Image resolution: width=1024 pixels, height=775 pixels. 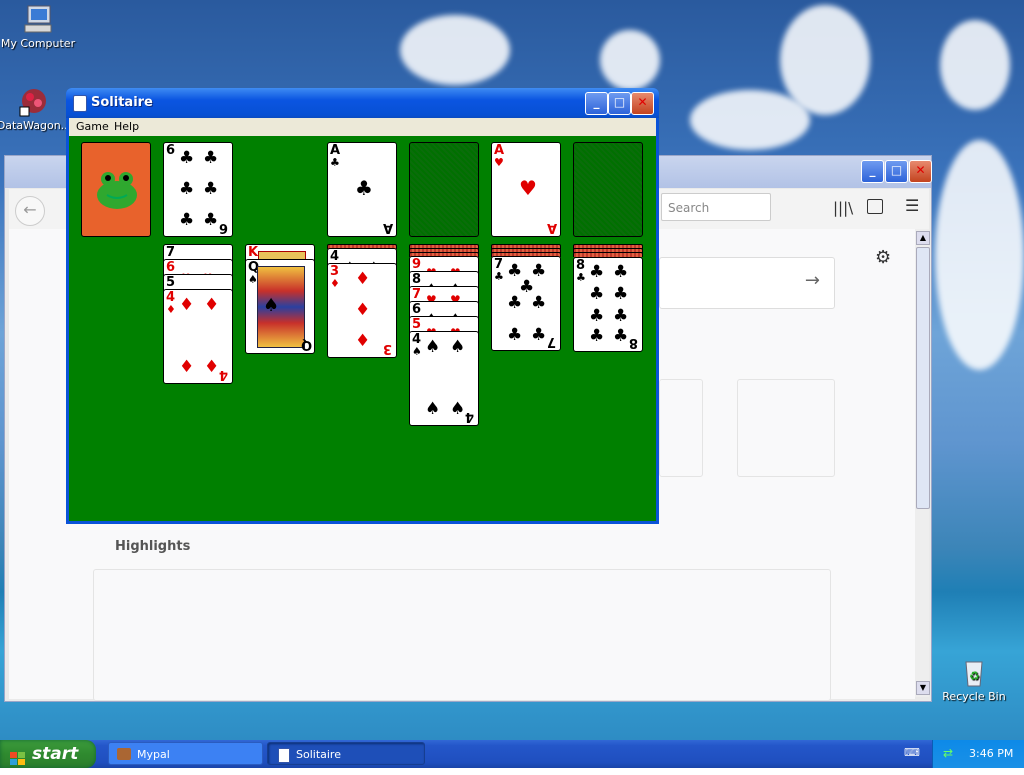 I want to click on scroll-thumb, so click(x=923, y=378).